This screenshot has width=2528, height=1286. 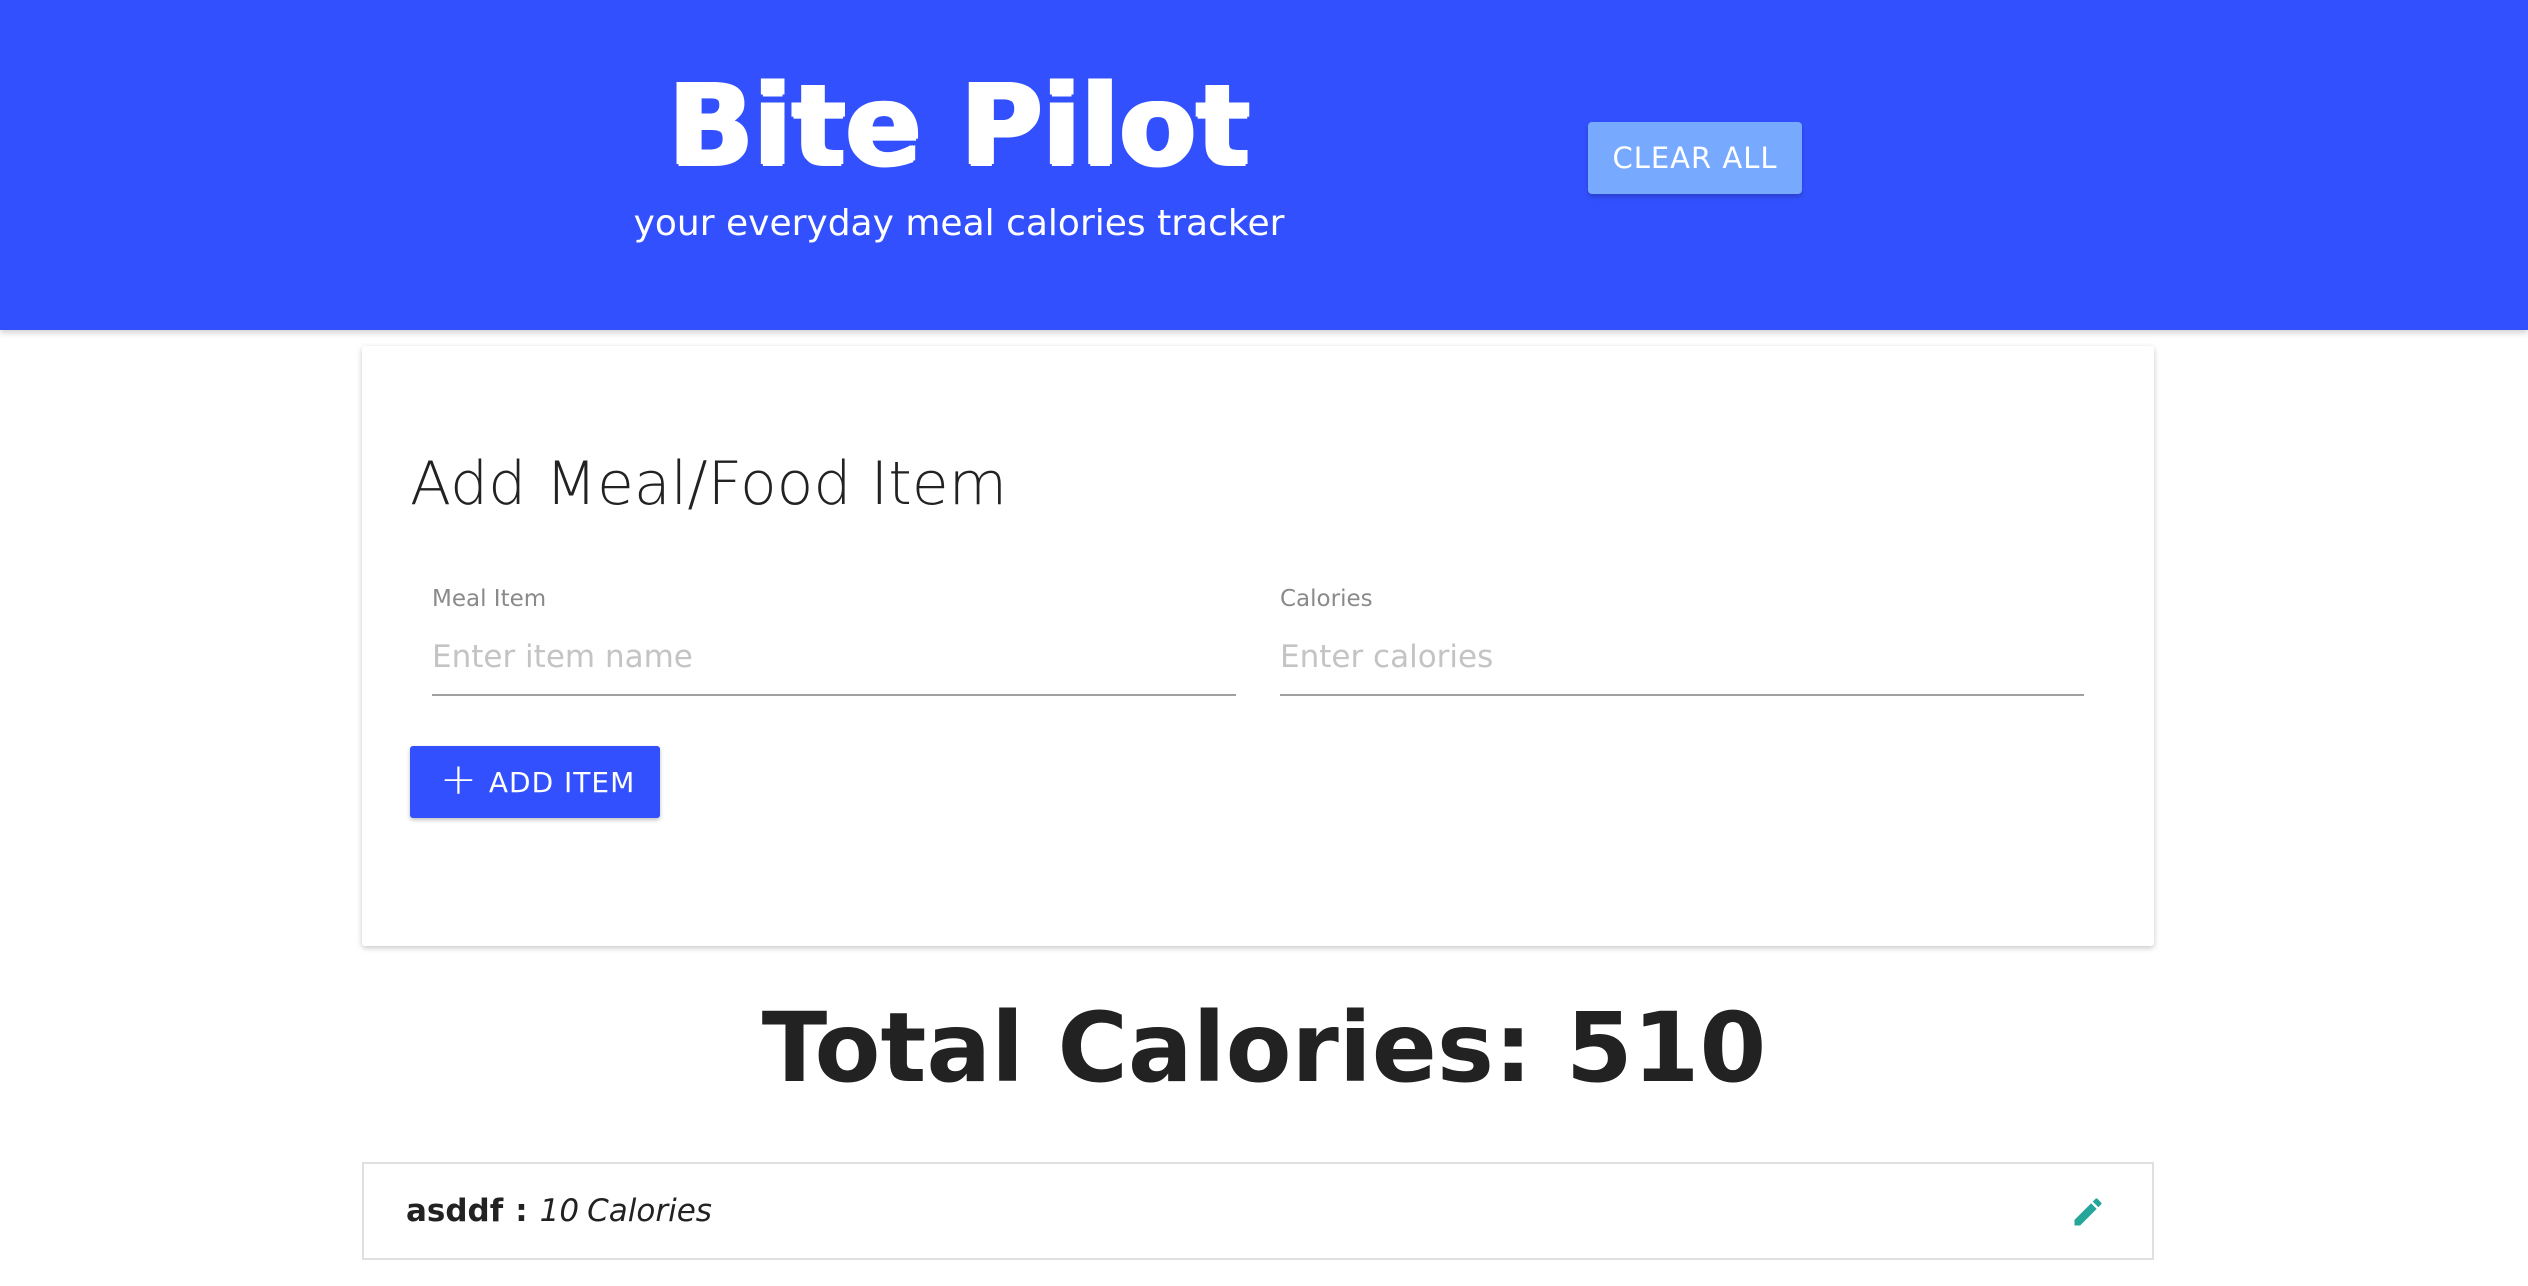 I want to click on brand-subtitle: your everyday meal calories tracker, so click(x=959, y=223).